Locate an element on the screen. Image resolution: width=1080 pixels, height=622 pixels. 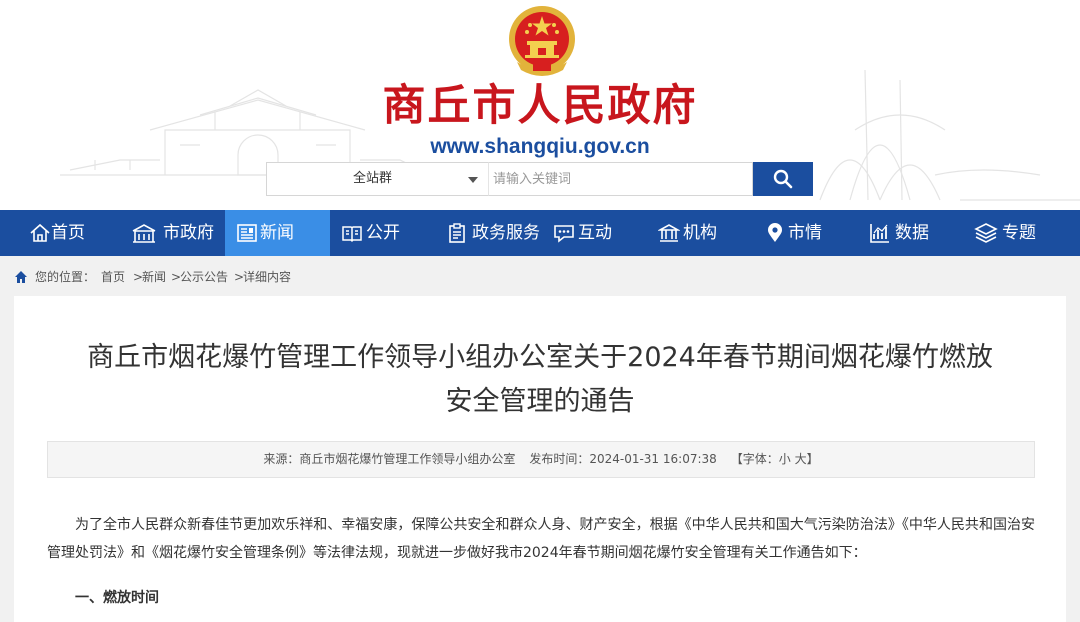
institution-icon is located at coordinates (669, 233).